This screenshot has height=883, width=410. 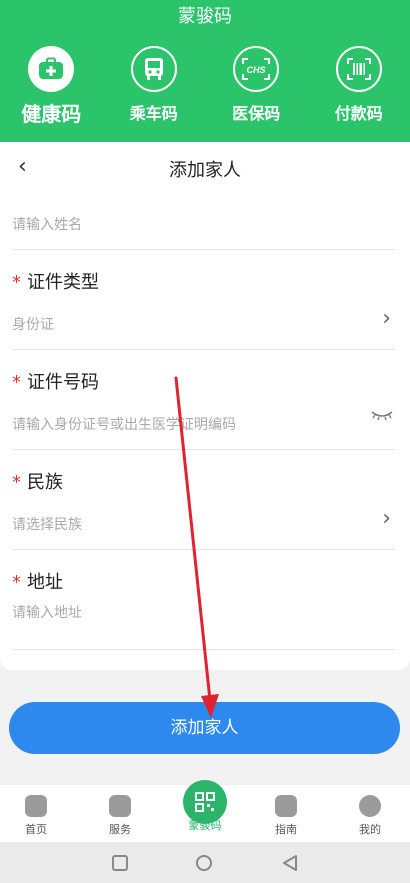 I want to click on nav-item-health-code: 健康码, so click(x=51, y=86).